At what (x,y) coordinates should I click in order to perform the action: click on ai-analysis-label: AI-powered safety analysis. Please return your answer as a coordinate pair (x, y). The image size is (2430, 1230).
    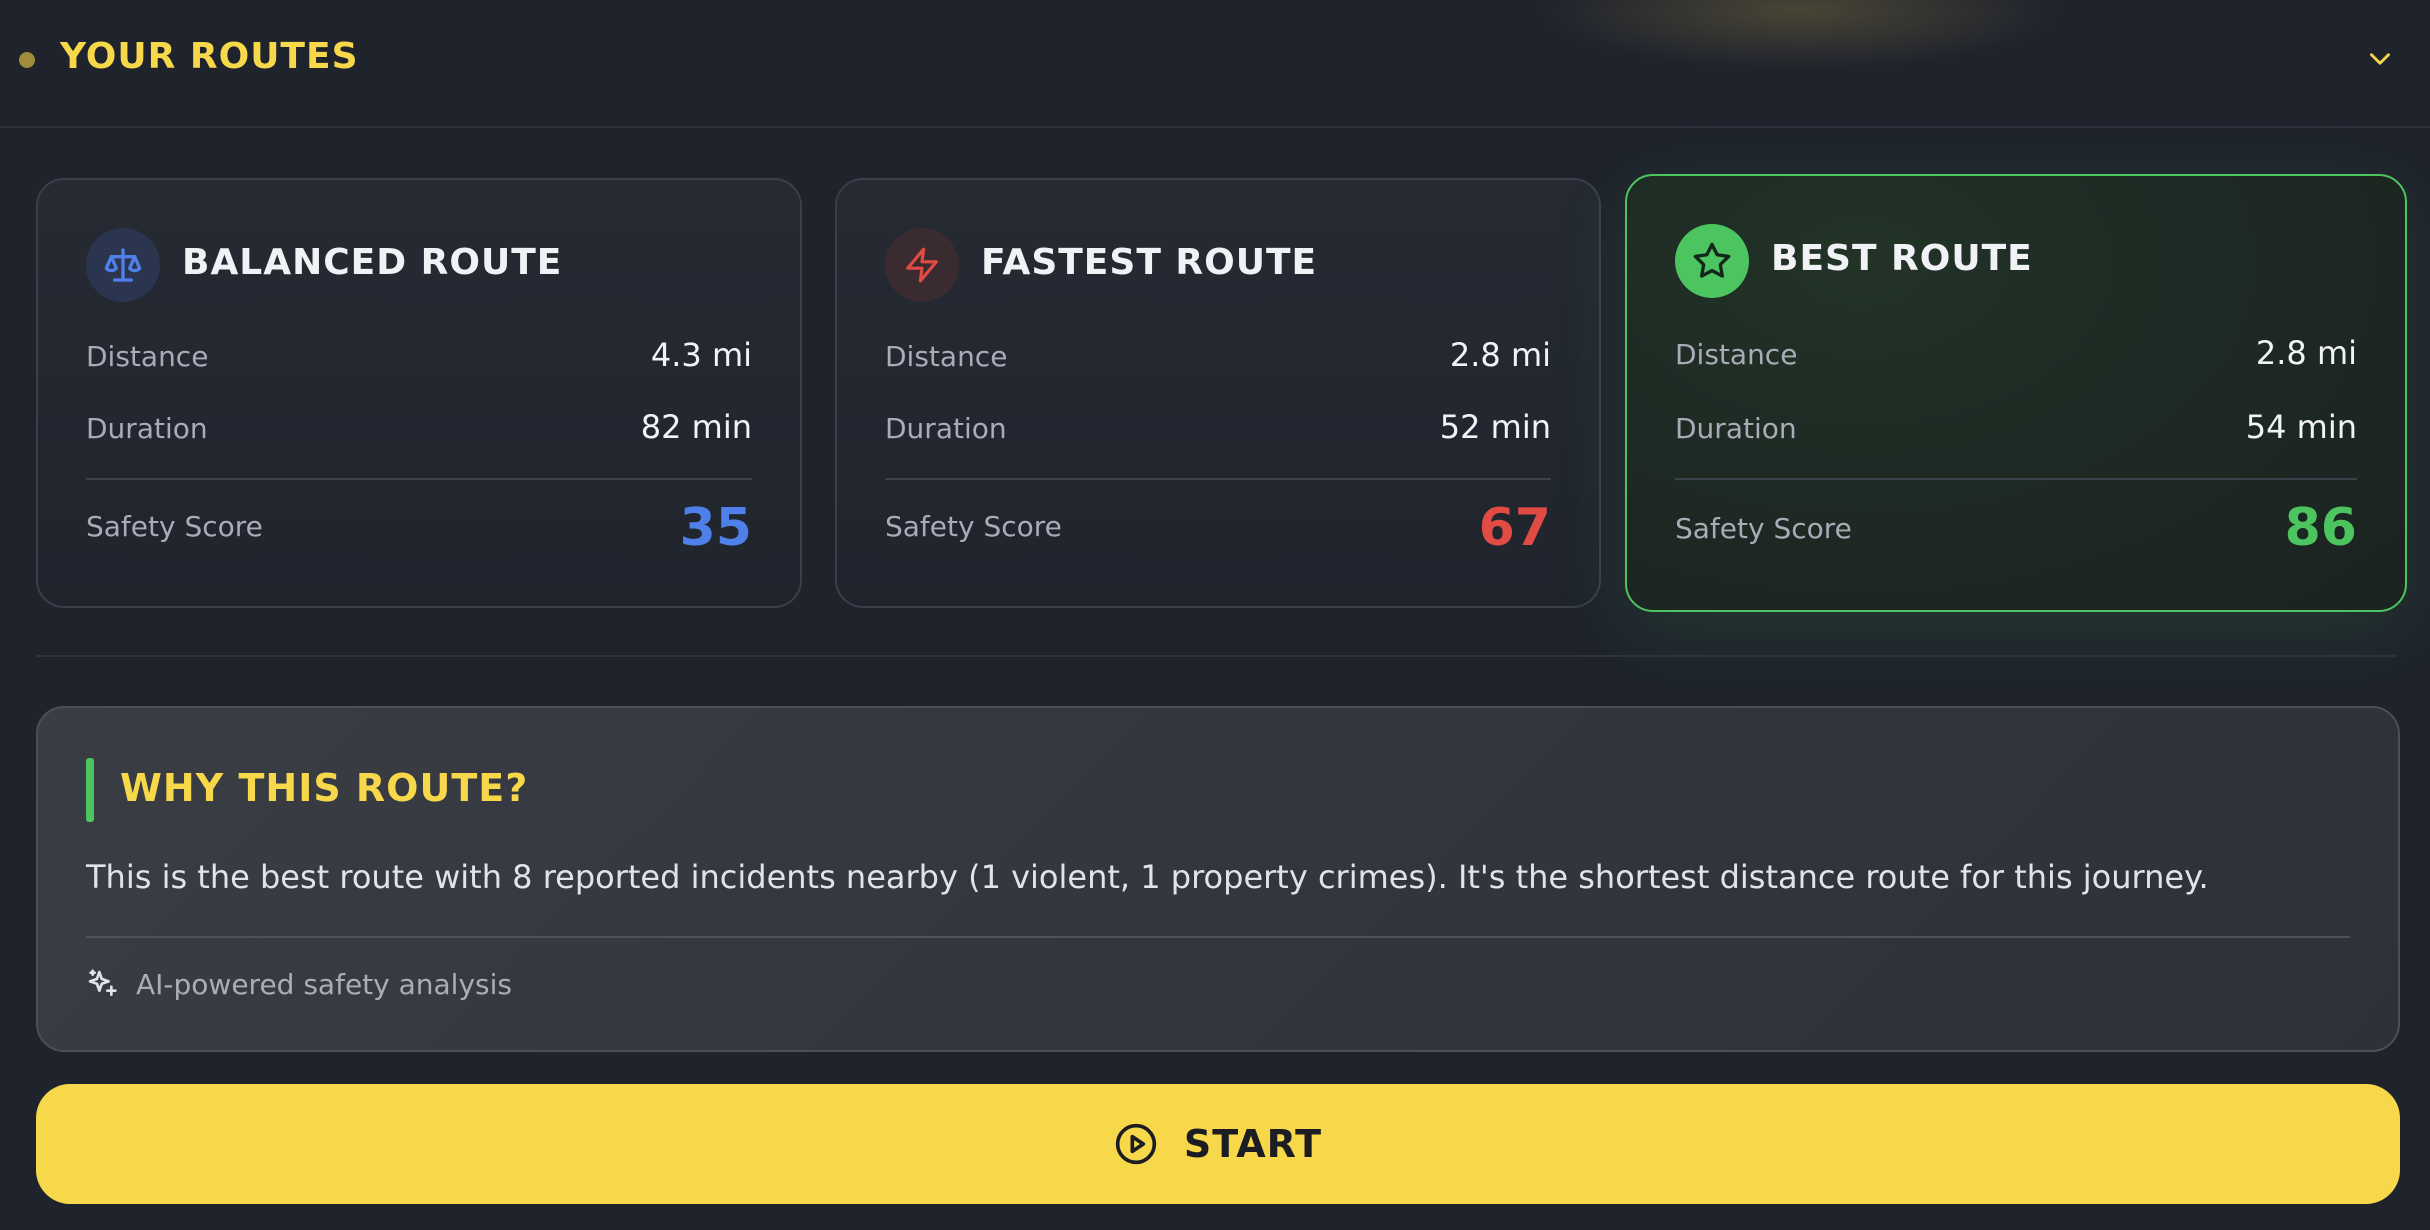
    Looking at the image, I should click on (324, 984).